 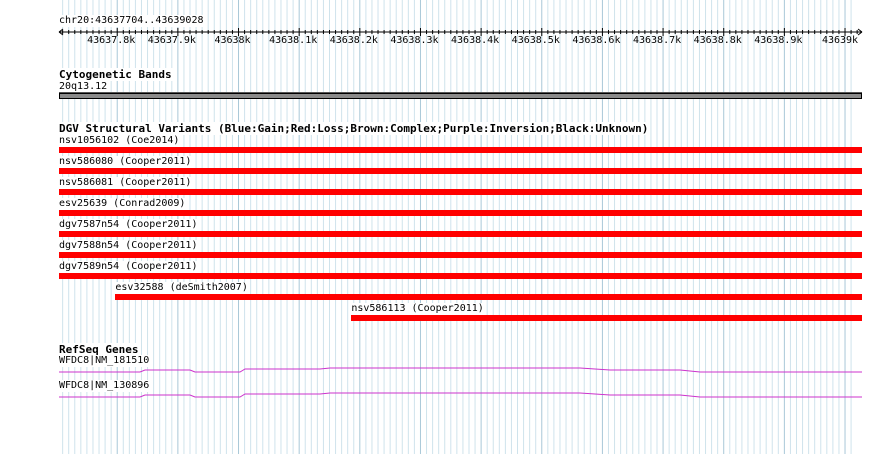 I want to click on ruler-tick-label: 43638.8k, so click(x=717, y=40).